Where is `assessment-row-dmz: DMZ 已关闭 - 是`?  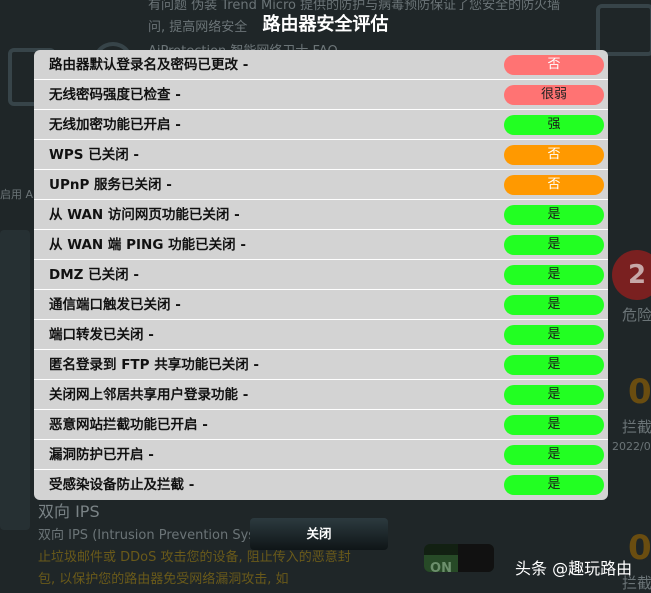
assessment-row-dmz: DMZ 已关闭 - 是 is located at coordinates (321, 275).